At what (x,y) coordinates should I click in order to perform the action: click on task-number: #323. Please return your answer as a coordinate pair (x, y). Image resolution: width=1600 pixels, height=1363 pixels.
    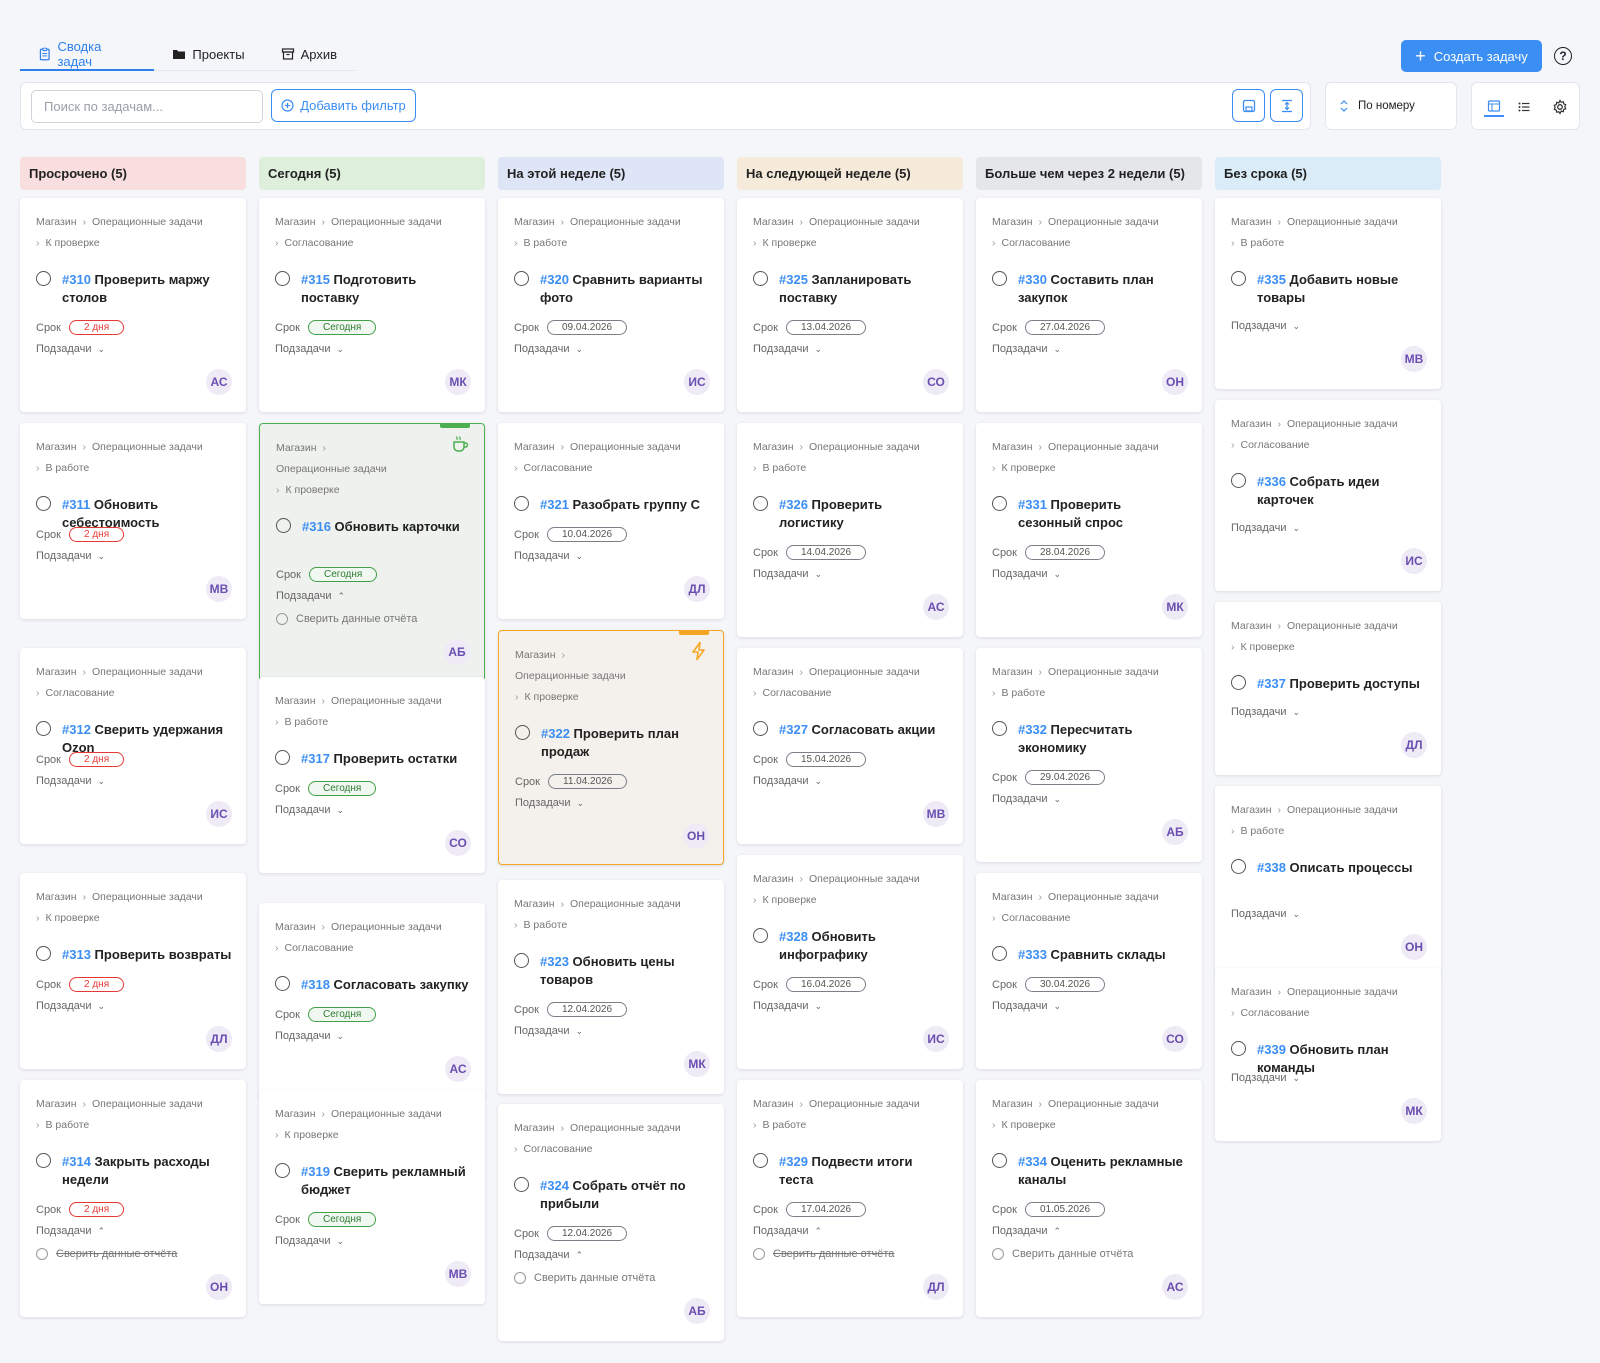
    Looking at the image, I should click on (554, 961).